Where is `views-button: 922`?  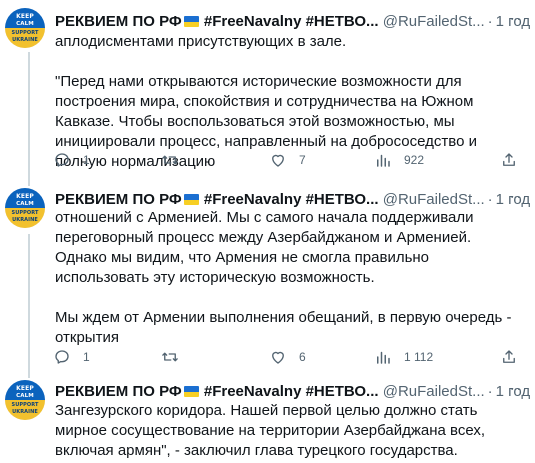 views-button: 922 is located at coordinates (399, 160).